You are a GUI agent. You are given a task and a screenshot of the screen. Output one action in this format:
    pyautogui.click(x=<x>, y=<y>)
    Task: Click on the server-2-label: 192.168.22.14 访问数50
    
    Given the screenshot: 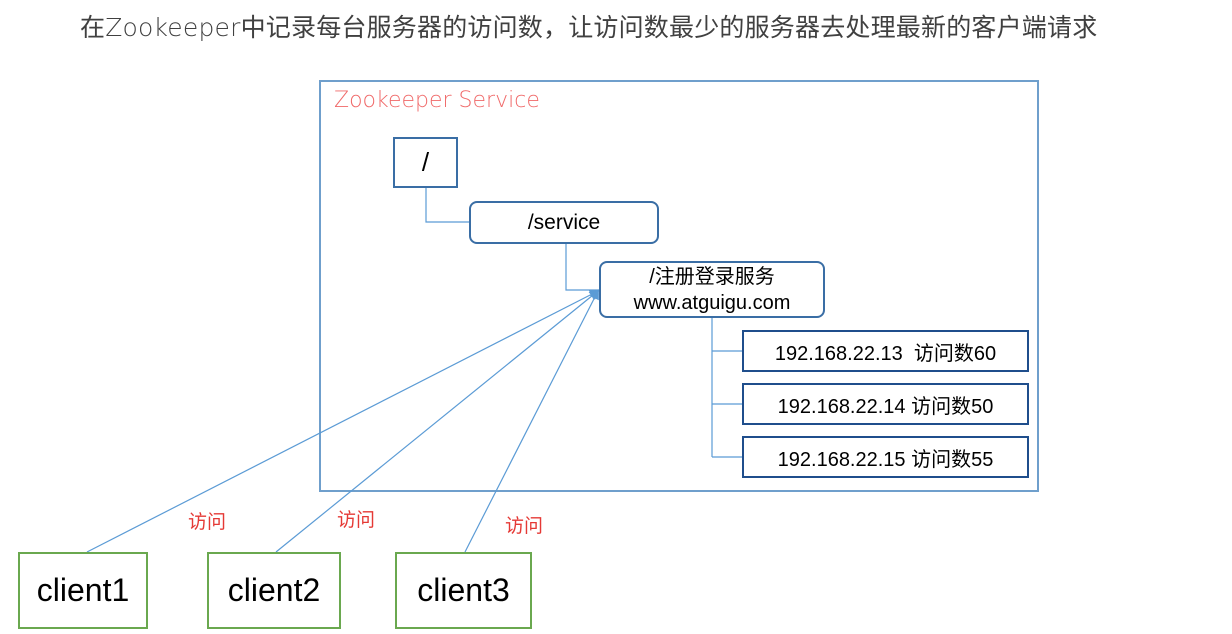 What is the action you would take?
    pyautogui.click(x=885, y=406)
    